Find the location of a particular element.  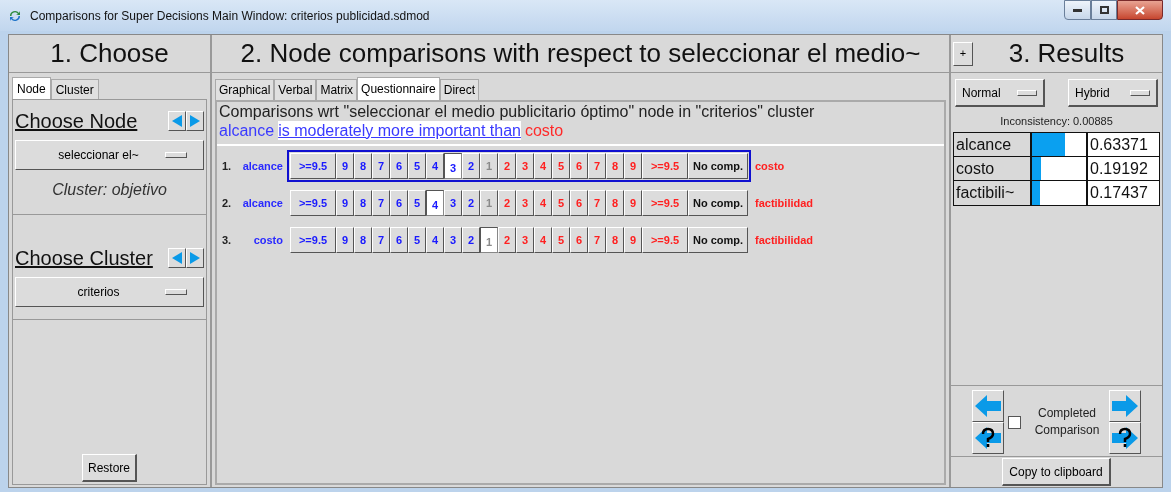

close-icon is located at coordinates (1140, 10).